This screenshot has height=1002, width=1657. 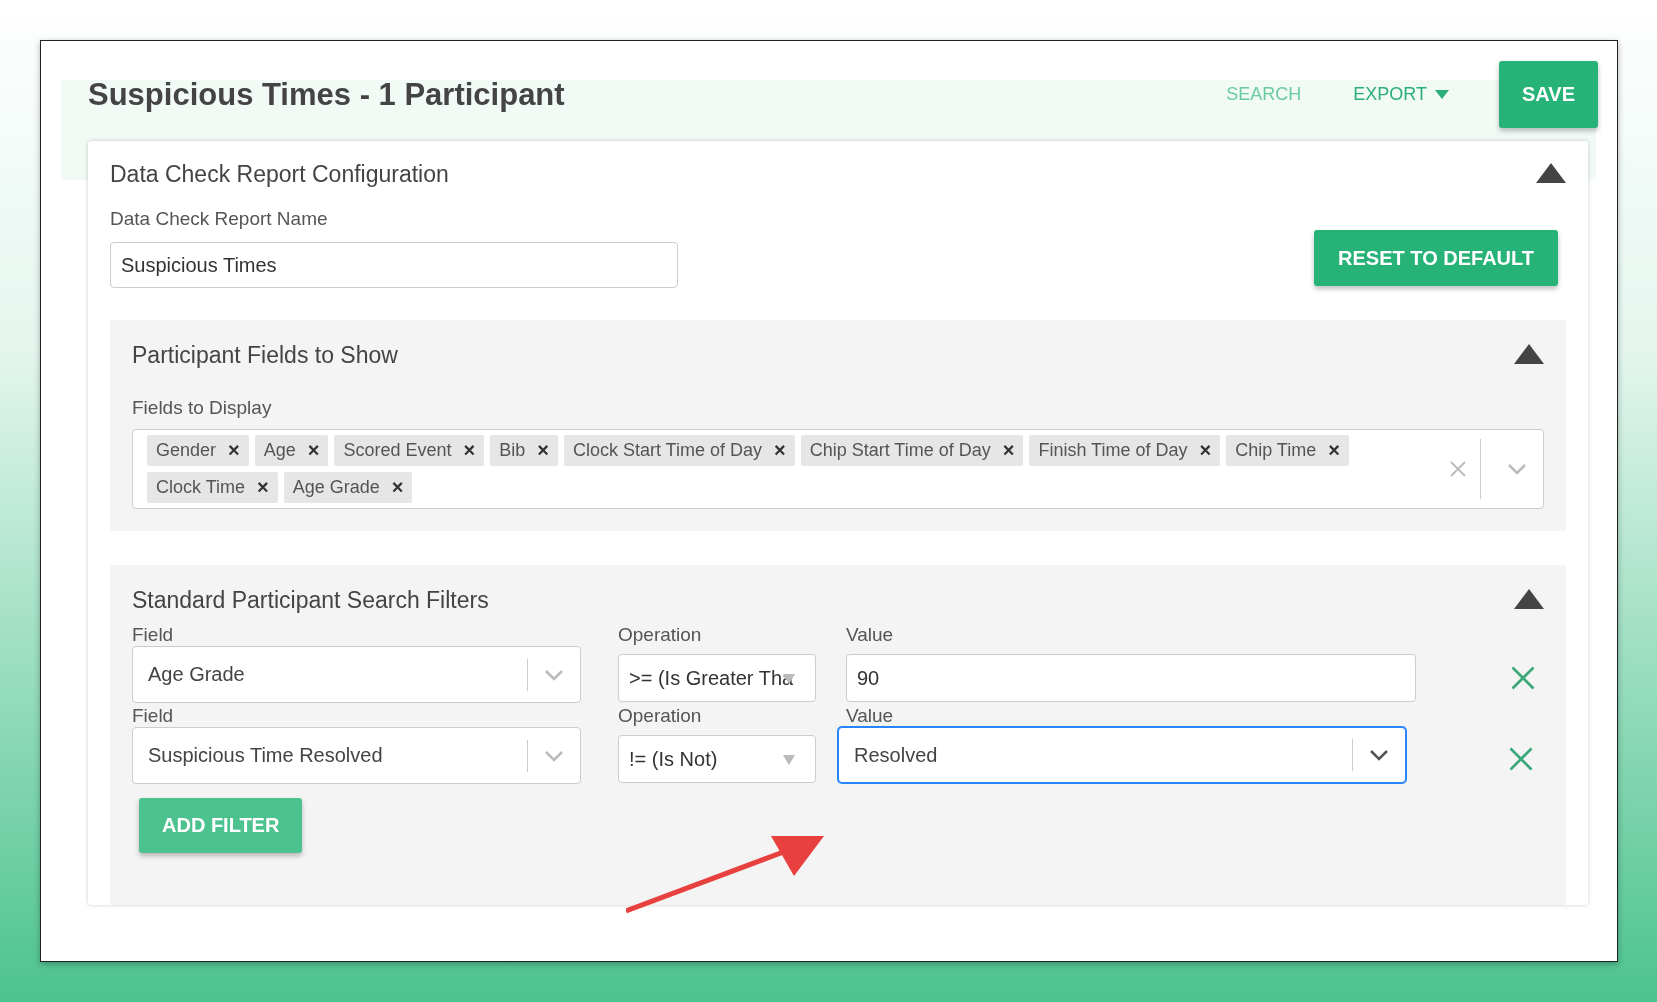 What do you see at coordinates (327, 94) in the screenshot?
I see `page-title: Suspicious Times - 1 Participant` at bounding box center [327, 94].